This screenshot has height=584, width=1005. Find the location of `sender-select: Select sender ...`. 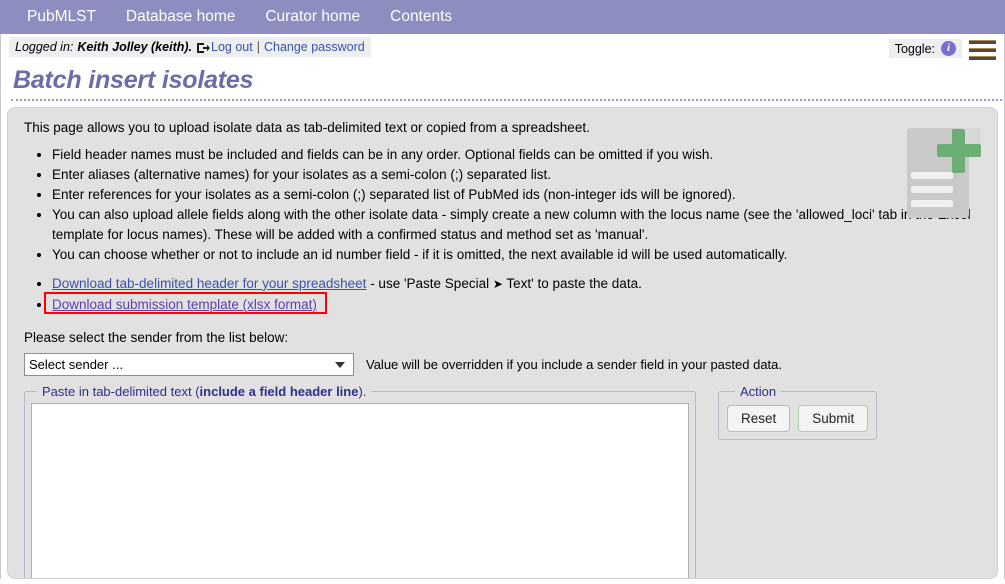

sender-select: Select sender ... is located at coordinates (189, 365).